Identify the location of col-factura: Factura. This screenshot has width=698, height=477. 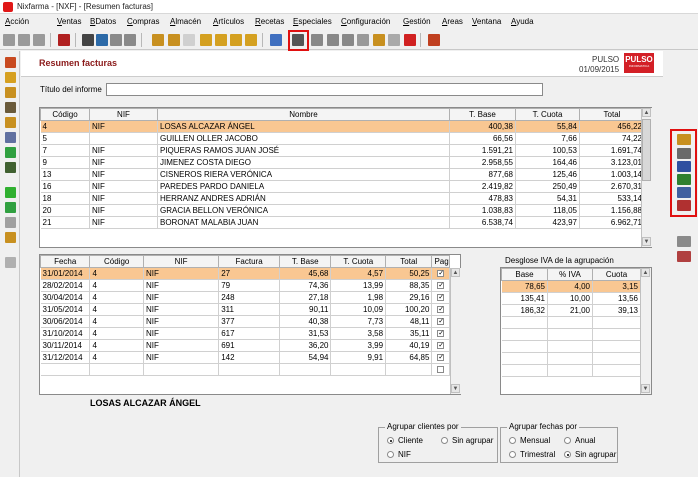
(249, 261).